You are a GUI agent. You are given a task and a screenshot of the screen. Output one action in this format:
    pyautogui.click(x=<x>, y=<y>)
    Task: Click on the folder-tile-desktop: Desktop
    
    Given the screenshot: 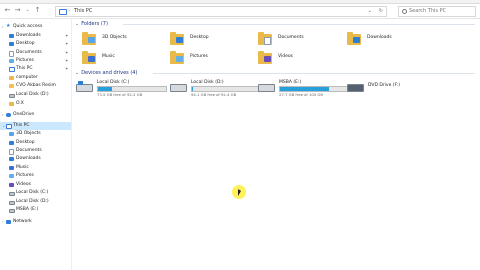 What is the action you would take?
    pyautogui.click(x=210, y=41)
    